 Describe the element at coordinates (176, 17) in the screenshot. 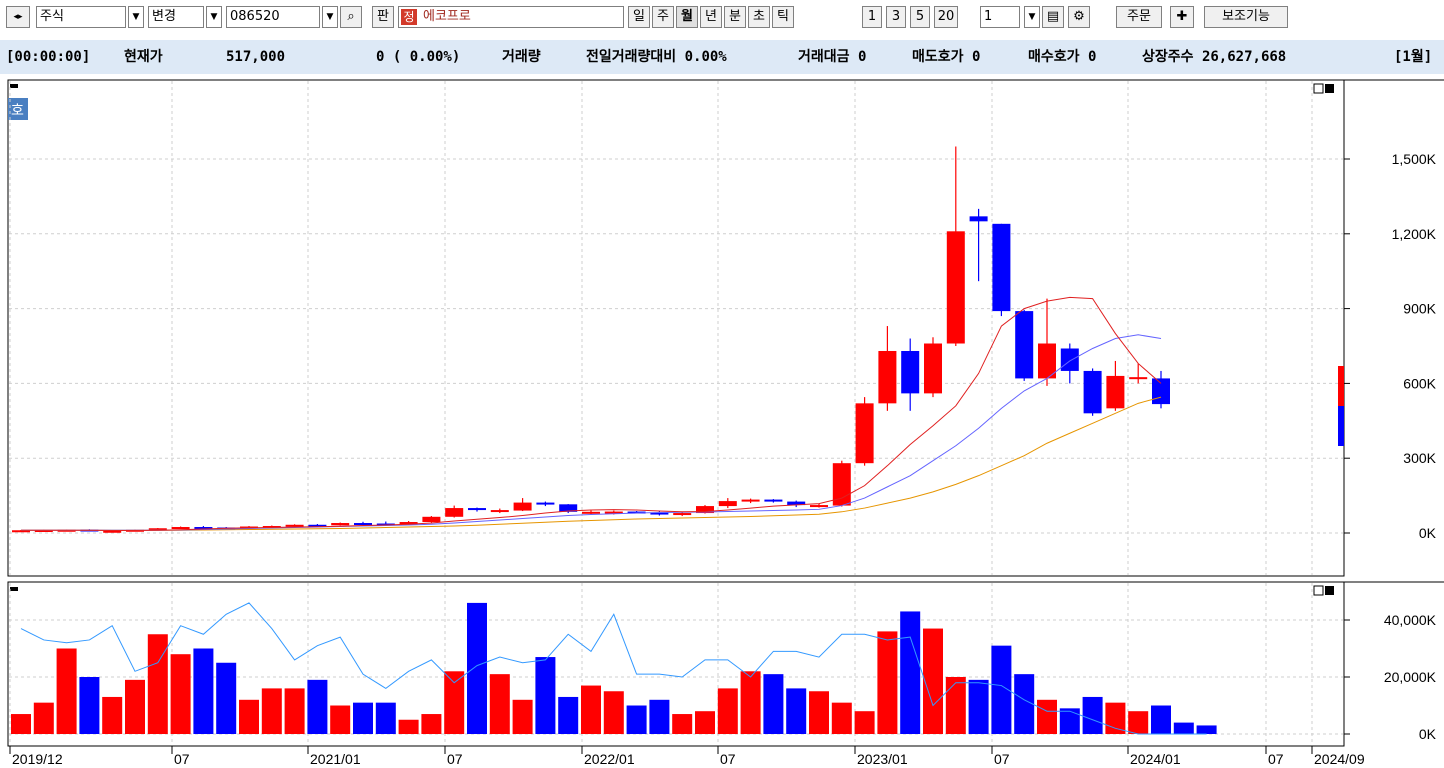

I see `mode-select: 변경` at that location.